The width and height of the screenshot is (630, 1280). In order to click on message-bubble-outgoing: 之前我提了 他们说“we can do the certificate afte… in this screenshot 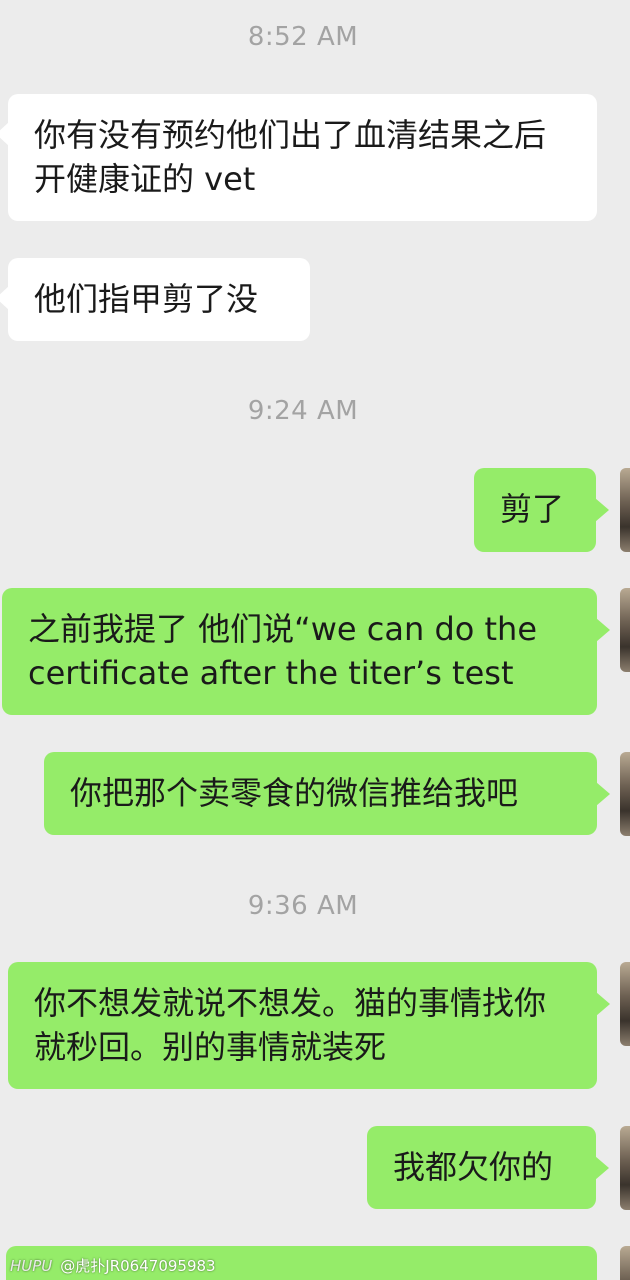, I will do `click(306, 651)`.